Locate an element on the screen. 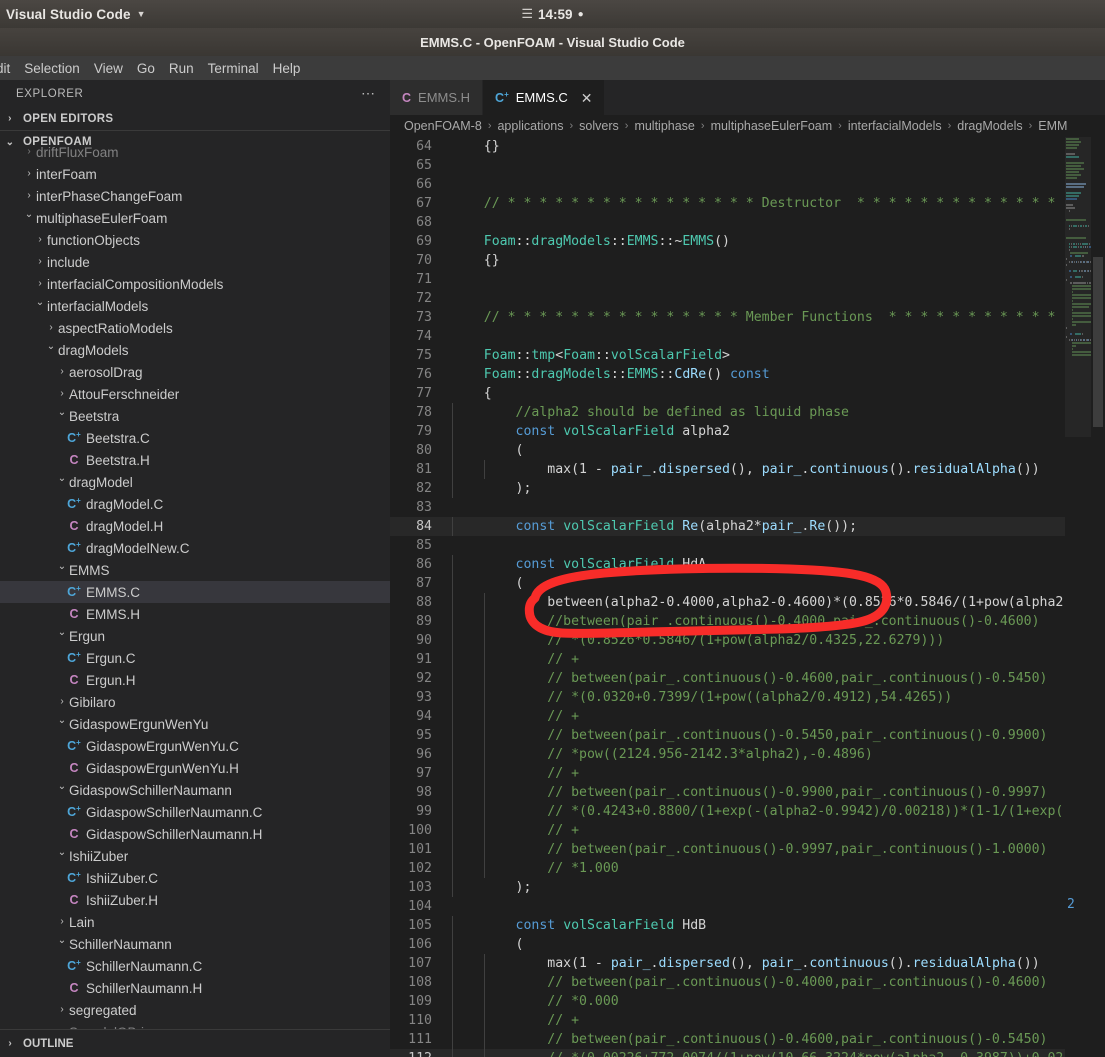  code-line: 85 is located at coordinates (747, 545).